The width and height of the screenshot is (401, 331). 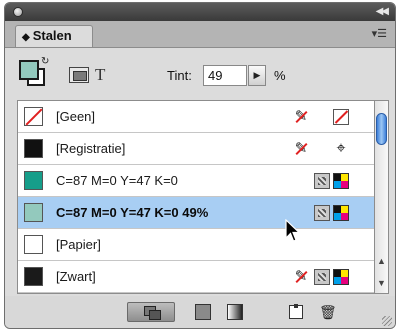 I want to click on swatch-row-papier: [Papier], so click(x=196, y=245).